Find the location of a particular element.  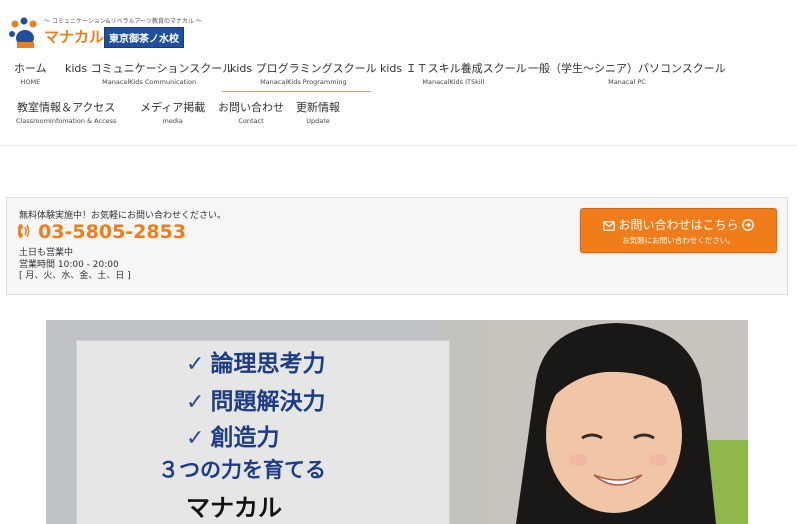

nav-classroom-access: 教室情報＆アクセス ClassroomInfomation & Access is located at coordinates (66, 113).